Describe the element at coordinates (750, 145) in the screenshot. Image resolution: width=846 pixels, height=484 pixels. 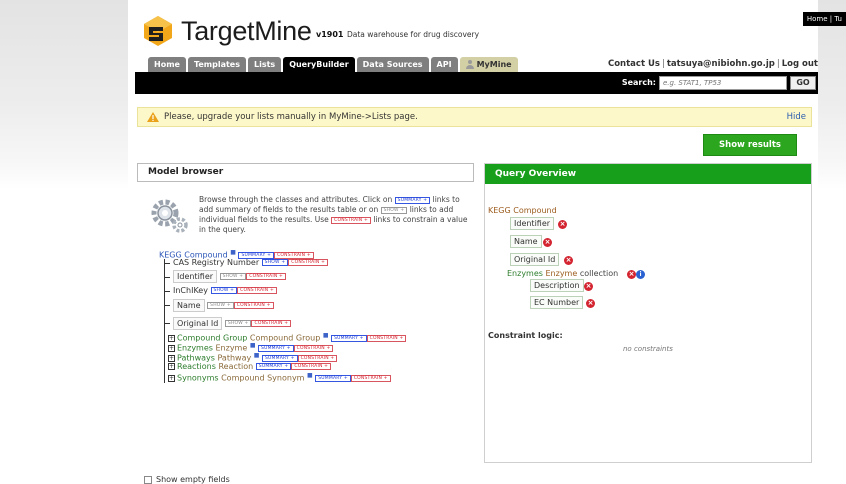
I see `show-results-button: Show results` at that location.